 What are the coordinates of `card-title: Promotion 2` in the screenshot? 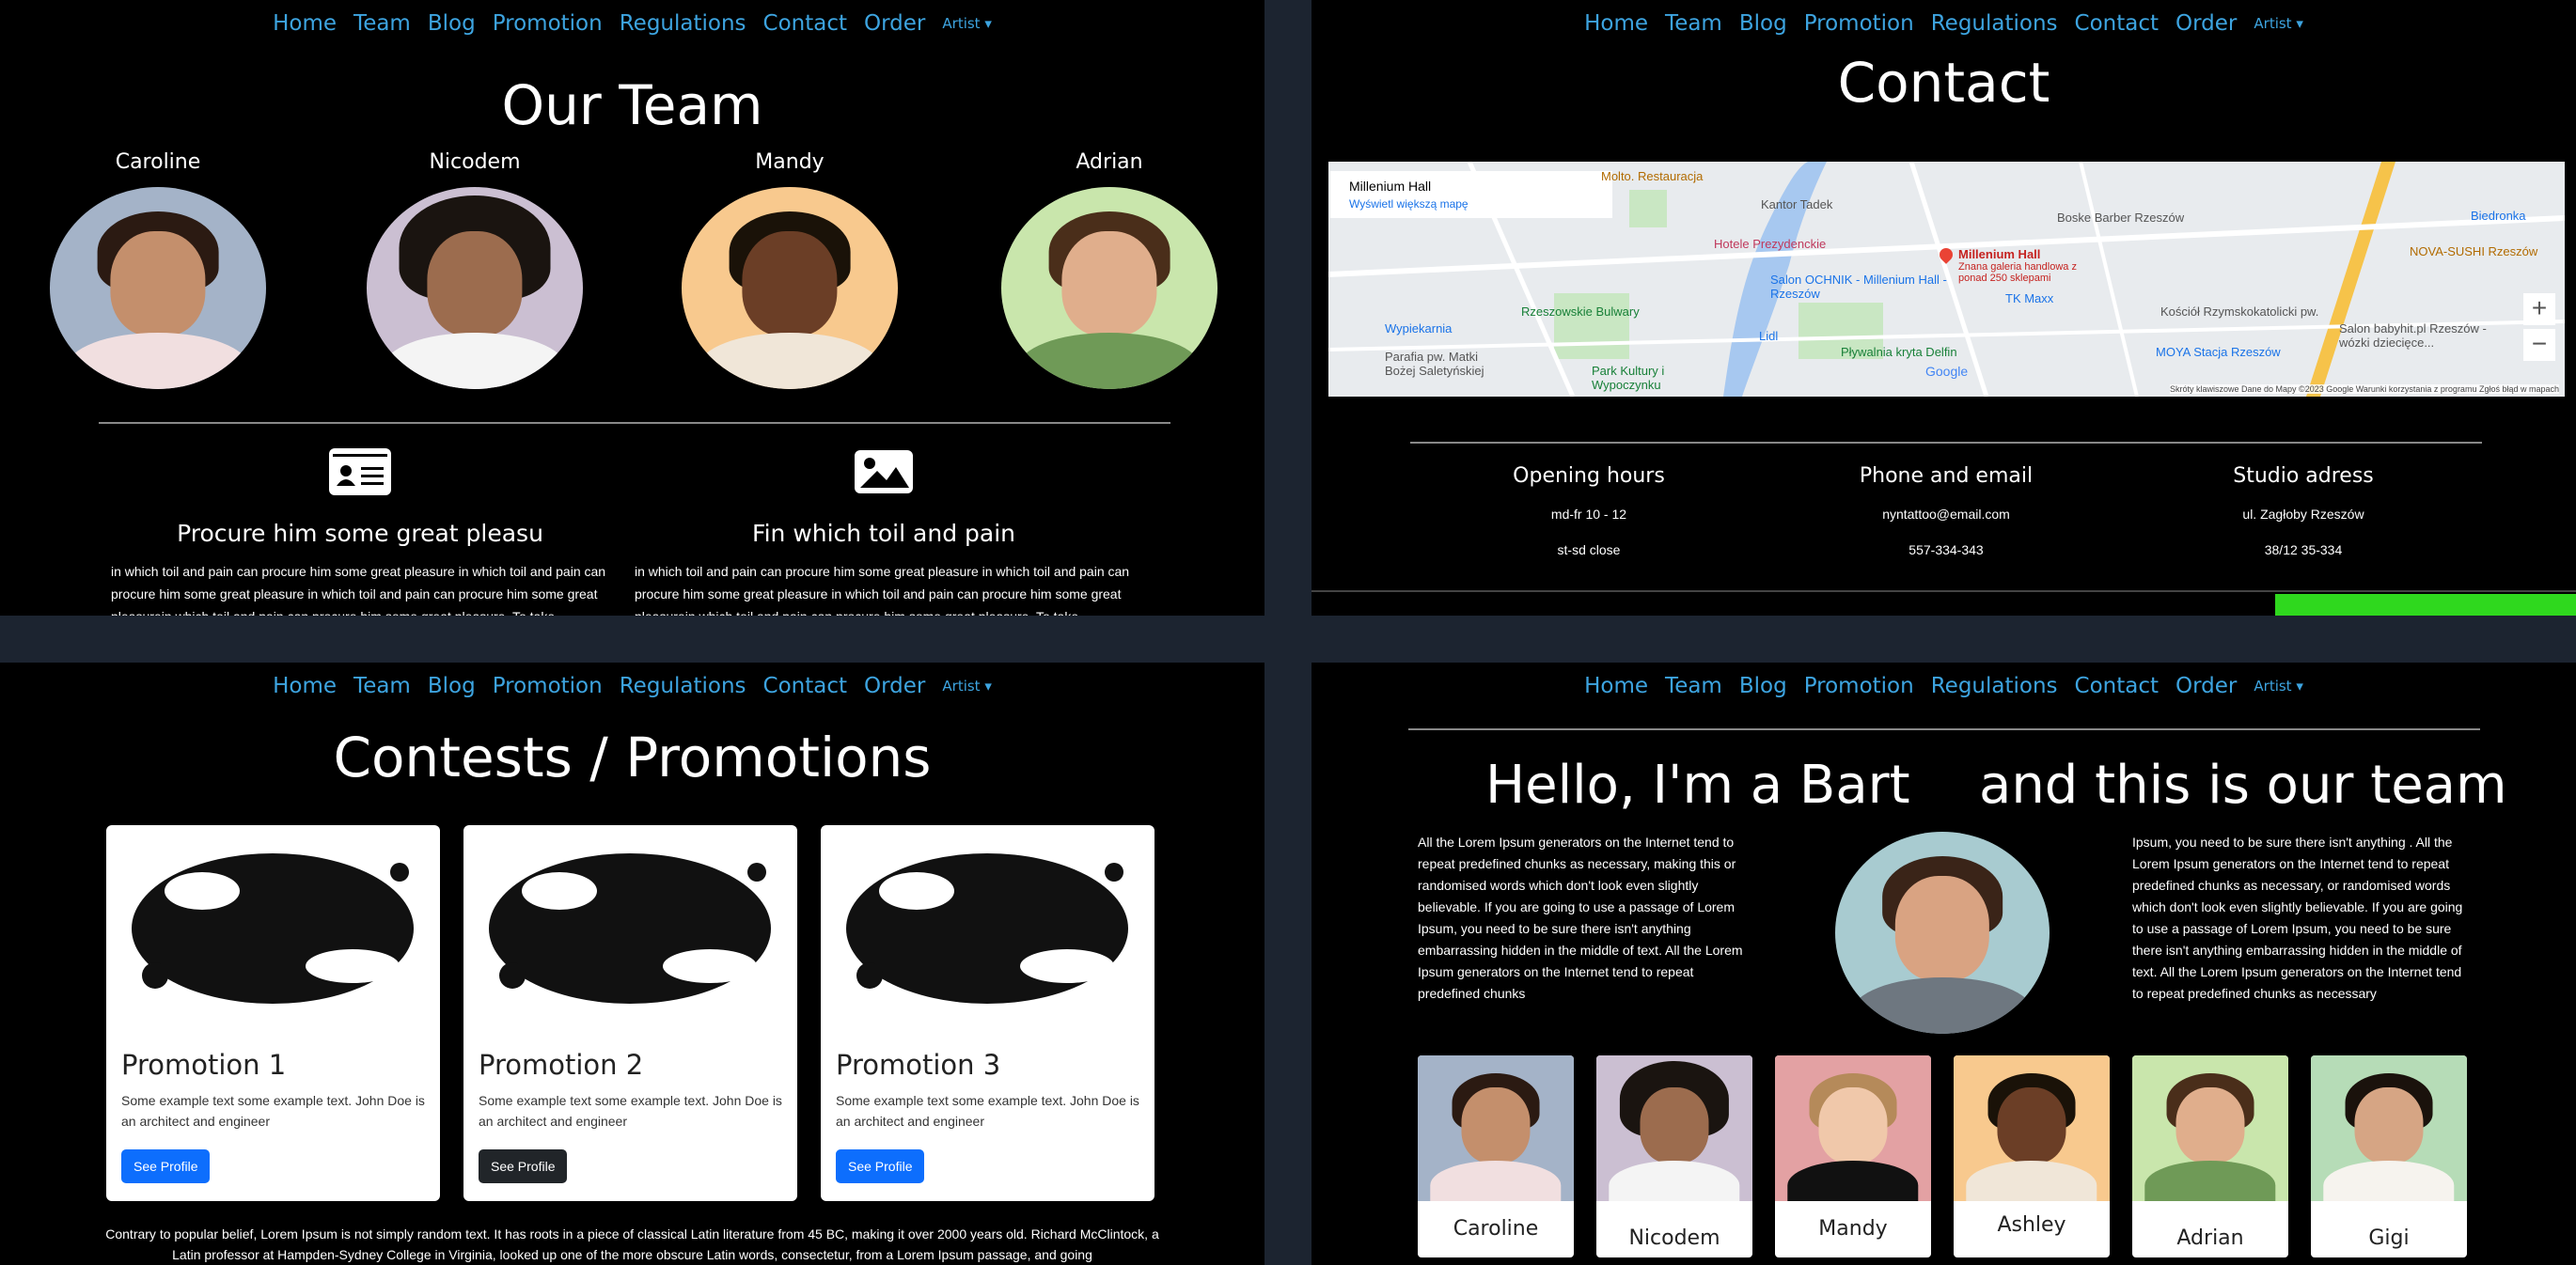 It's located at (562, 1065).